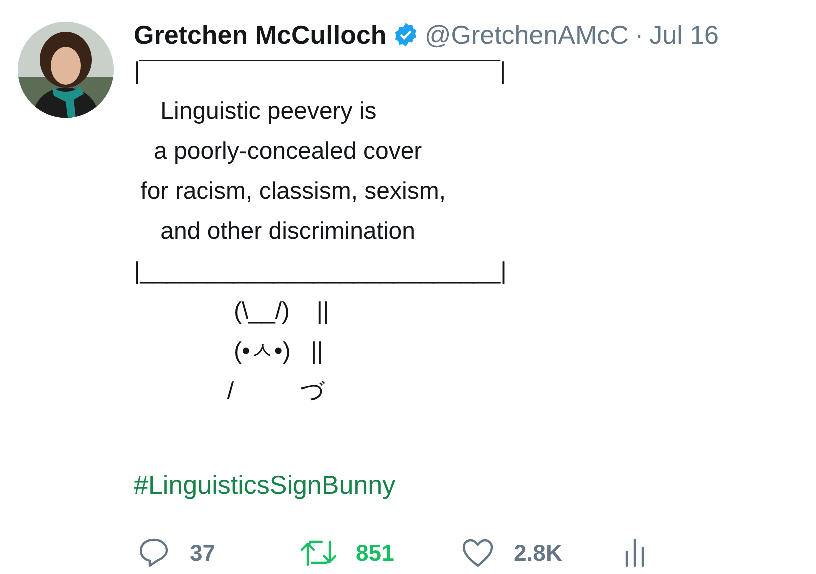 The image size is (816, 574). I want to click on tweet-text-line: and other discrimination, so click(288, 232).